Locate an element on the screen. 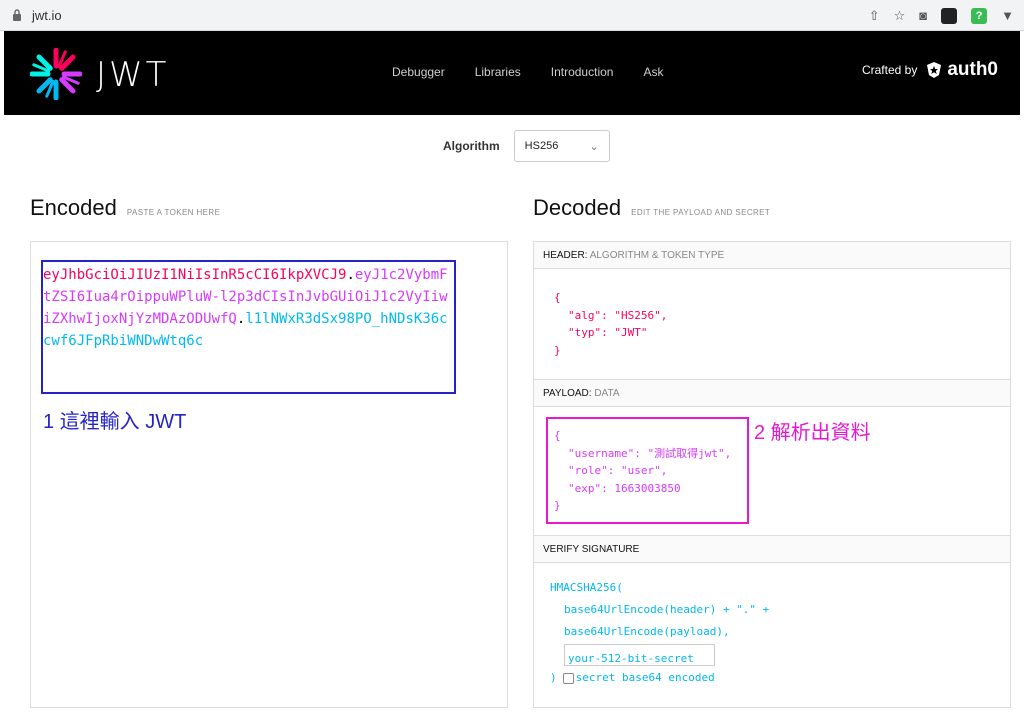 The image size is (1024, 720). payload-section-title: PAYLOAD: DATA is located at coordinates (772, 393).